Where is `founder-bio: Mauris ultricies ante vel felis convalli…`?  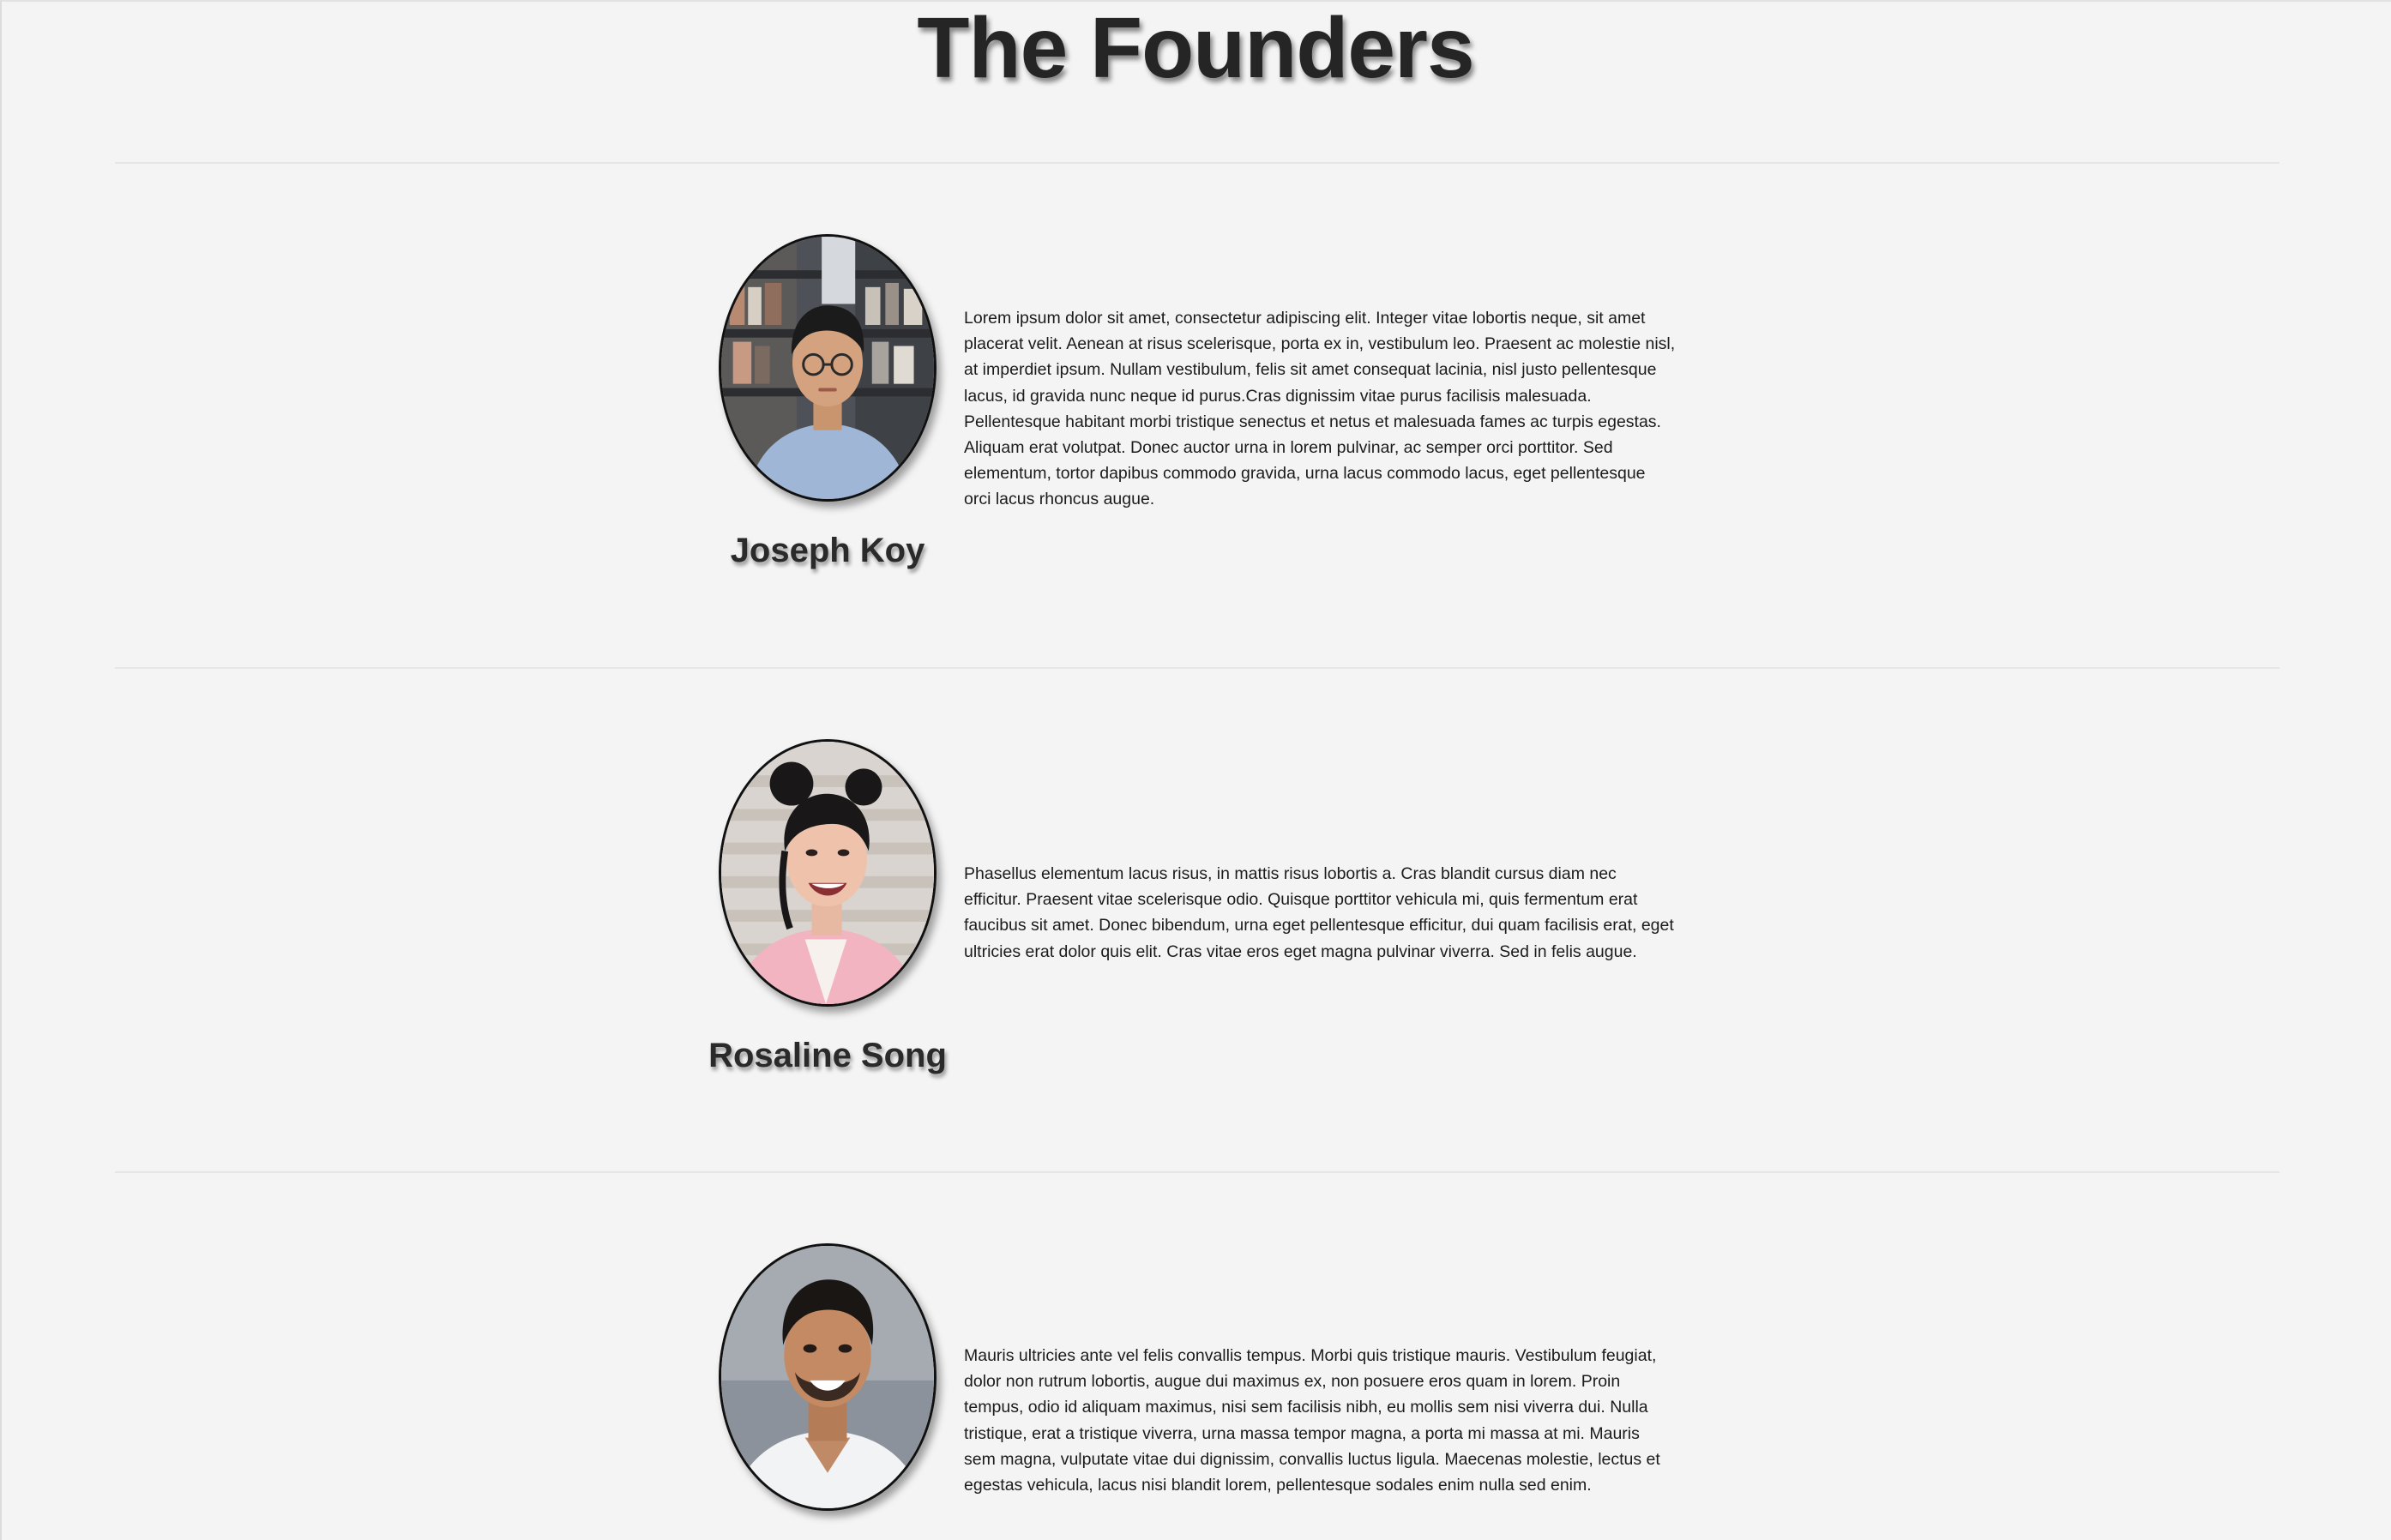
founder-bio: Mauris ultricies ante vel felis convalli… is located at coordinates (1312, 1420).